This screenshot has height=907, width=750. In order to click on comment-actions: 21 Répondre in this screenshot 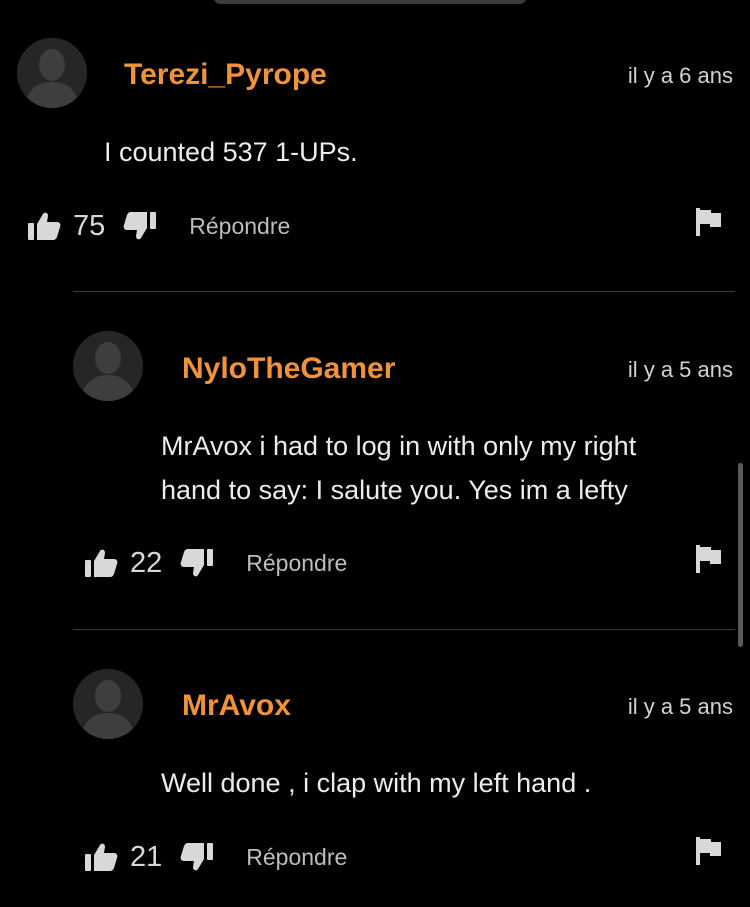, I will do `click(215, 857)`.